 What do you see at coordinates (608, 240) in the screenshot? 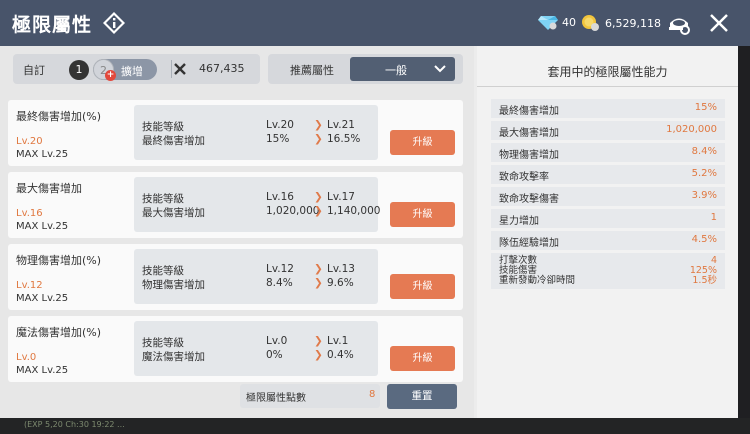
I see `summary-row: 隊伍經驗增加 4.5%` at bounding box center [608, 240].